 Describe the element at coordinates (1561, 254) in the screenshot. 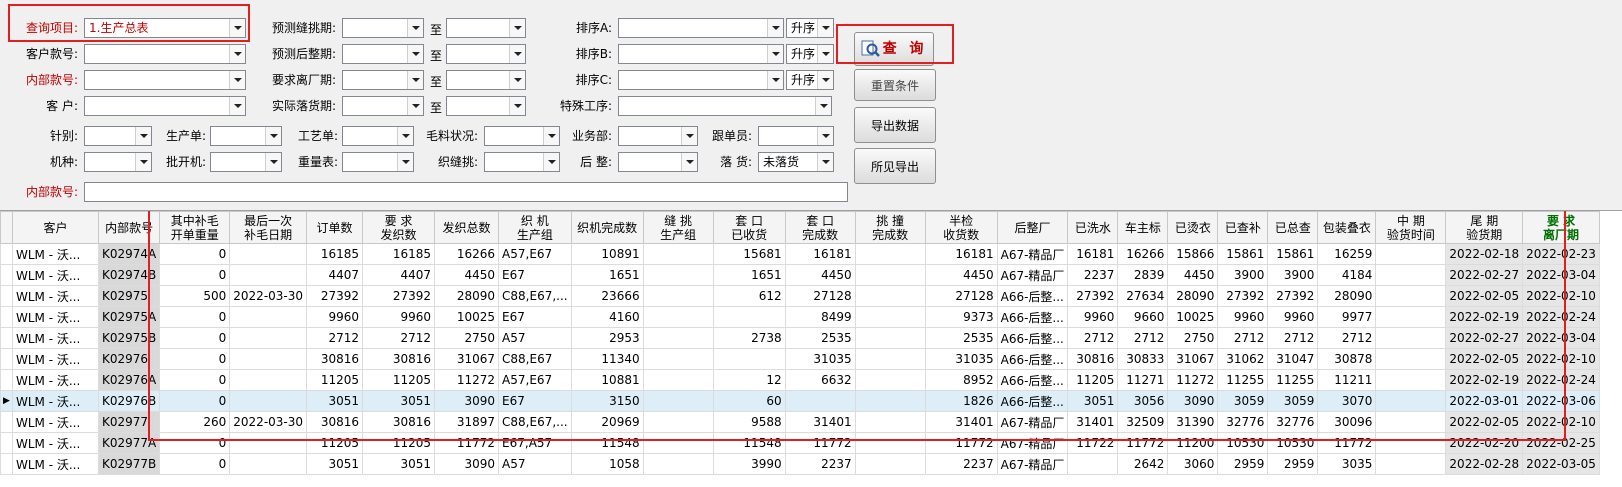

I see `table-cell: 2022-02-23` at that location.